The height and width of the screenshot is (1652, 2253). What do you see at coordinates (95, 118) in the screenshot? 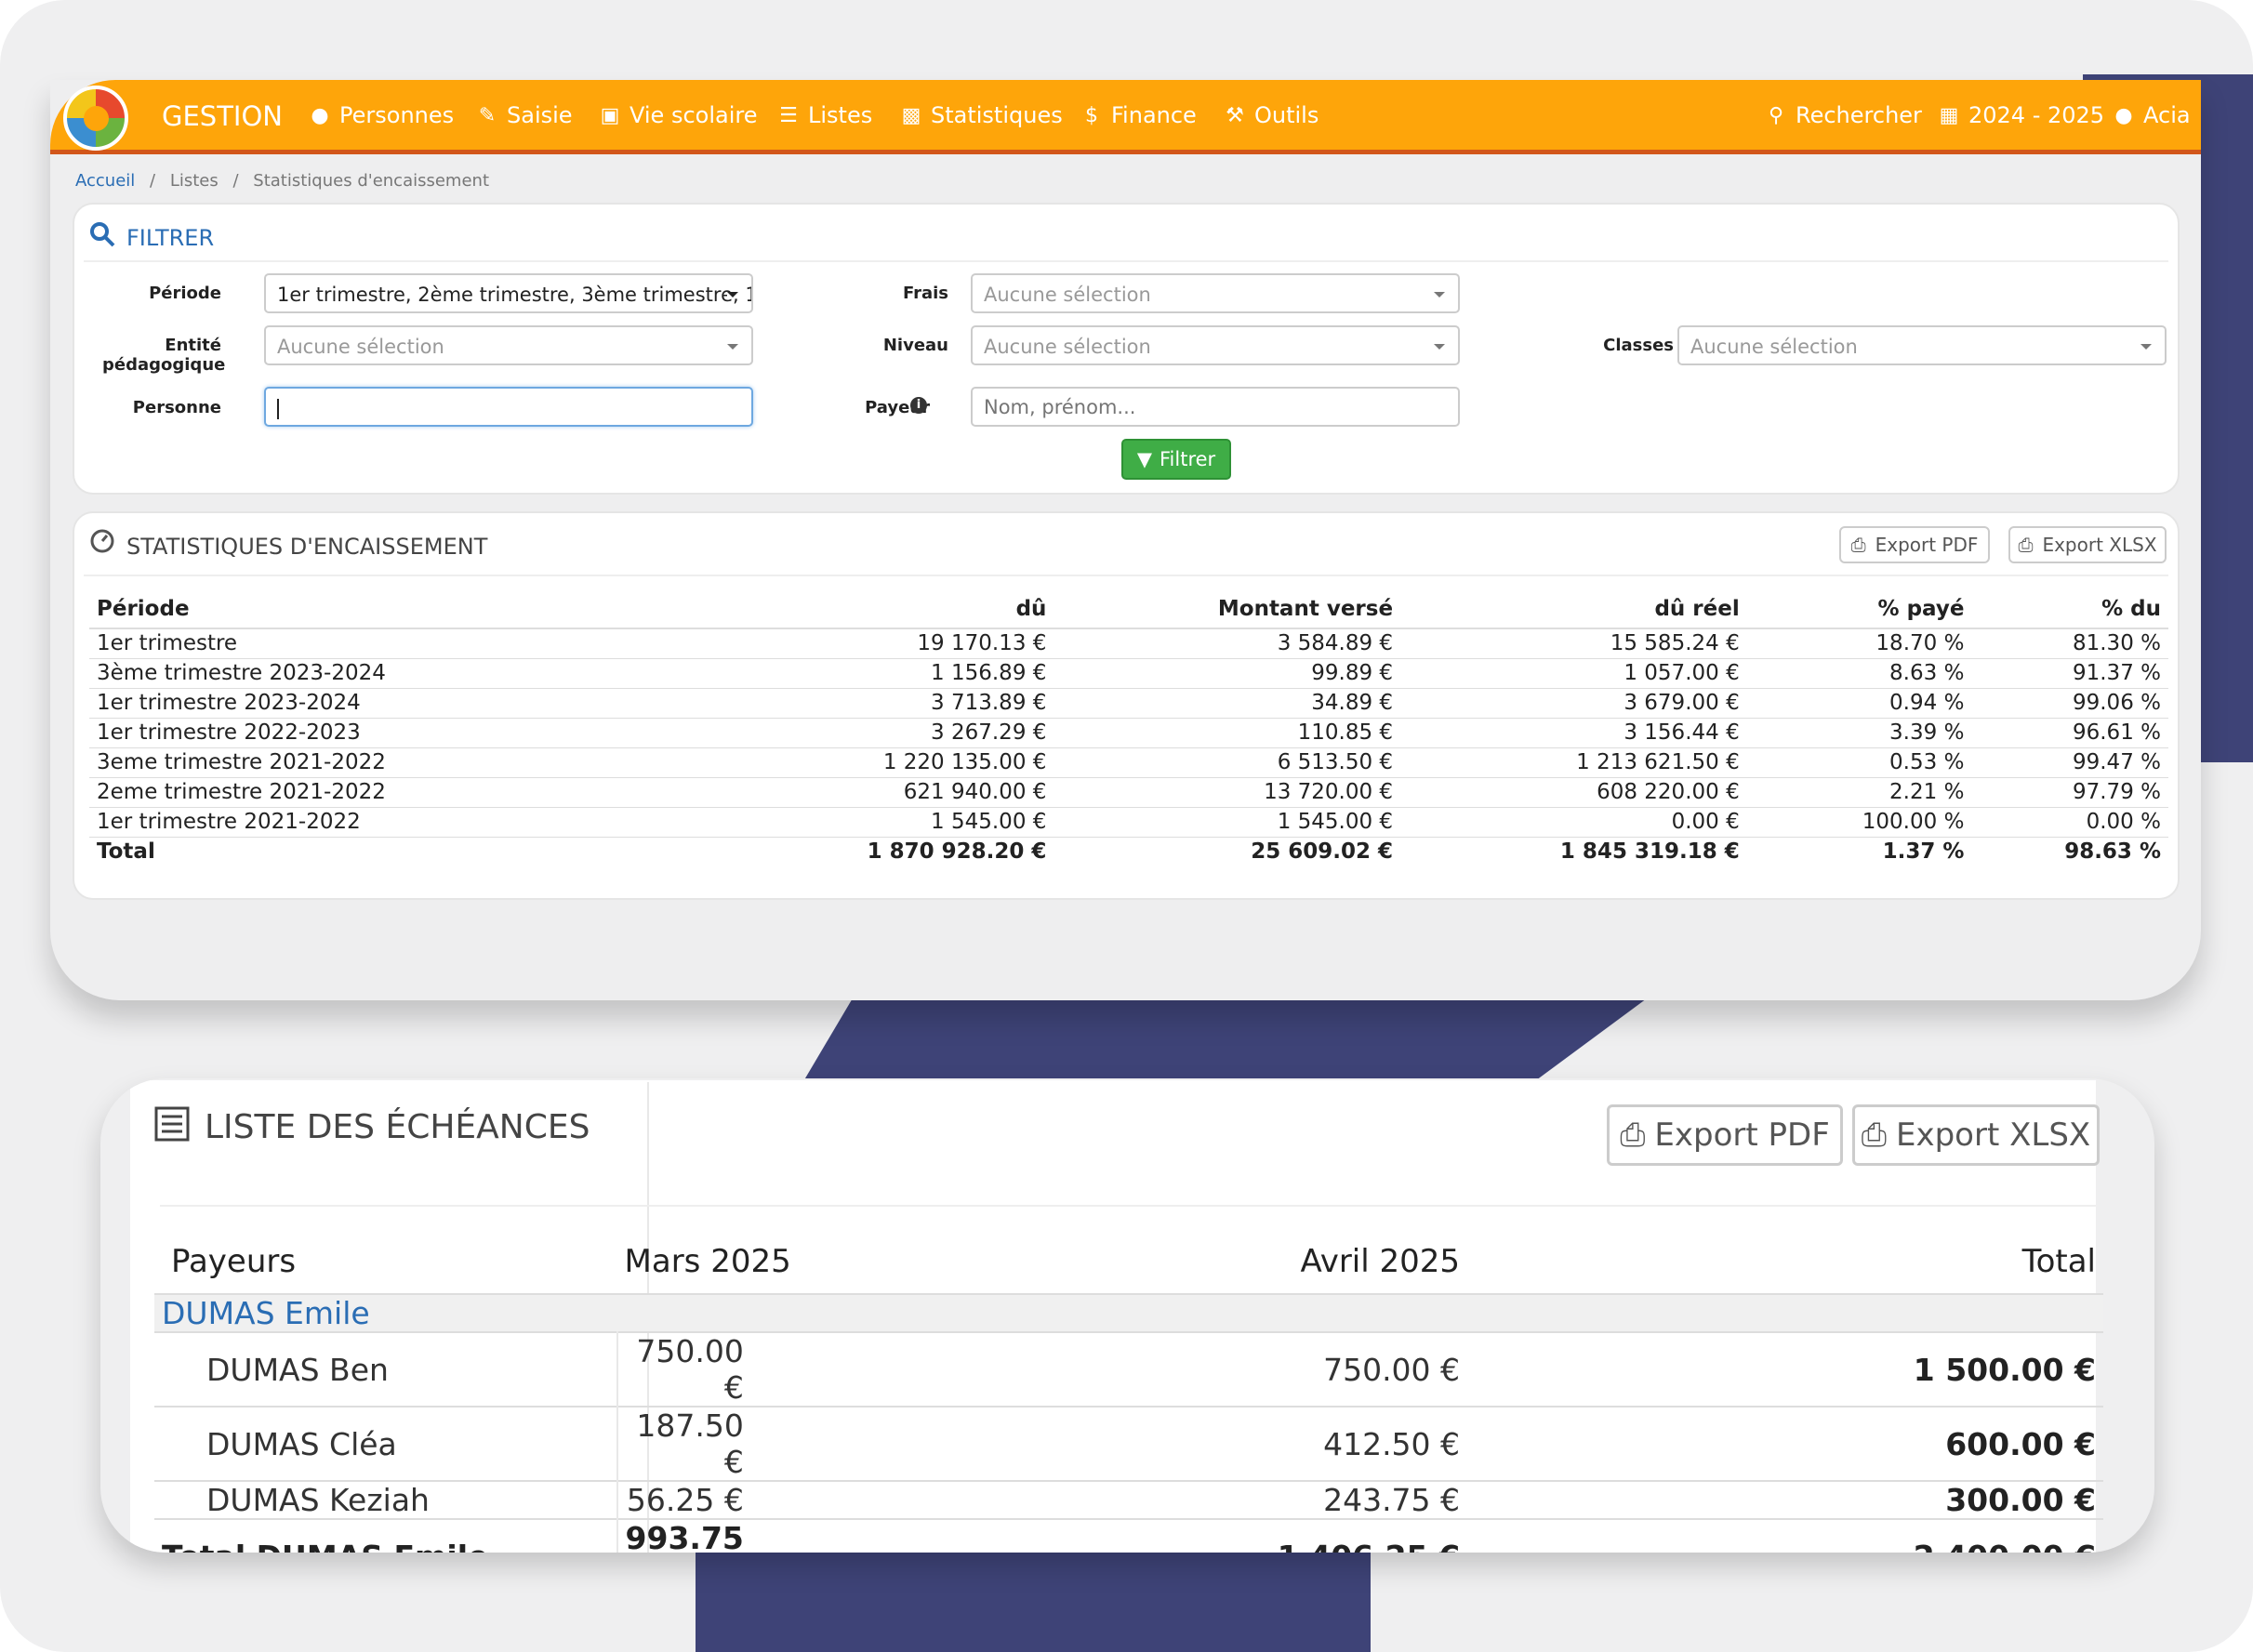
I see `app-logo` at bounding box center [95, 118].